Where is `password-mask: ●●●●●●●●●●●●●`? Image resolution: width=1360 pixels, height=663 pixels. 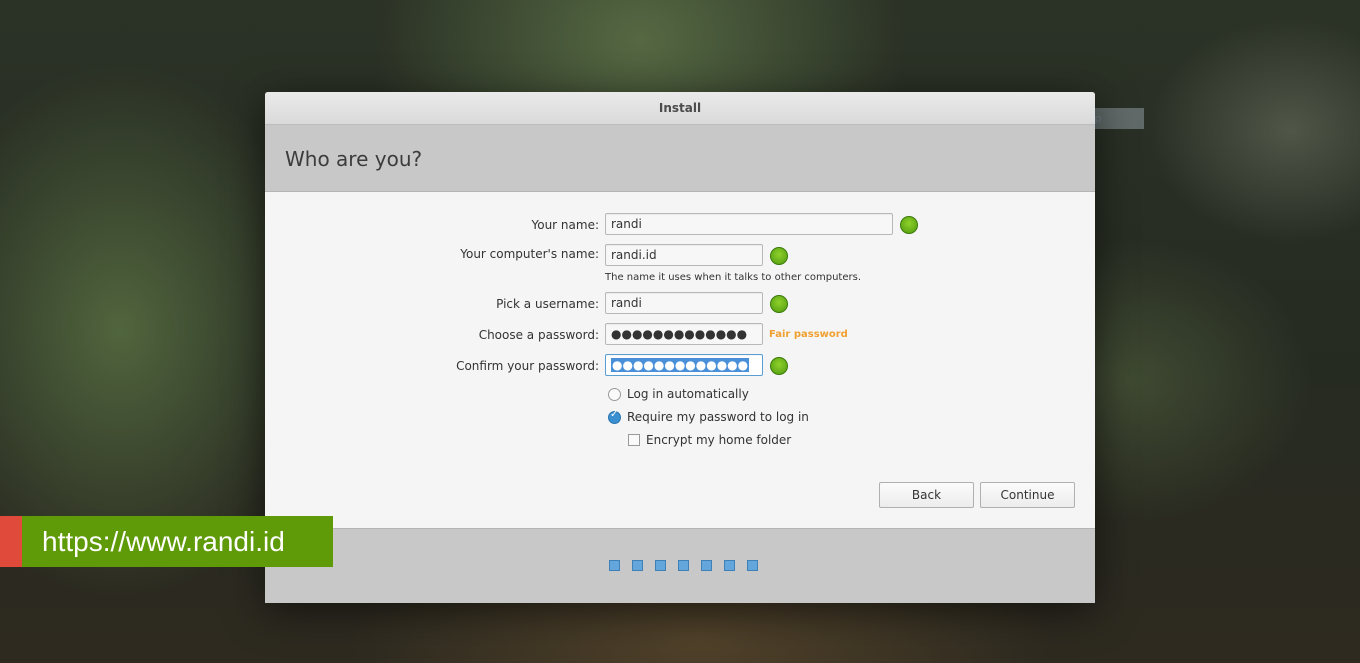 password-mask: ●●●●●●●●●●●●● is located at coordinates (679, 334).